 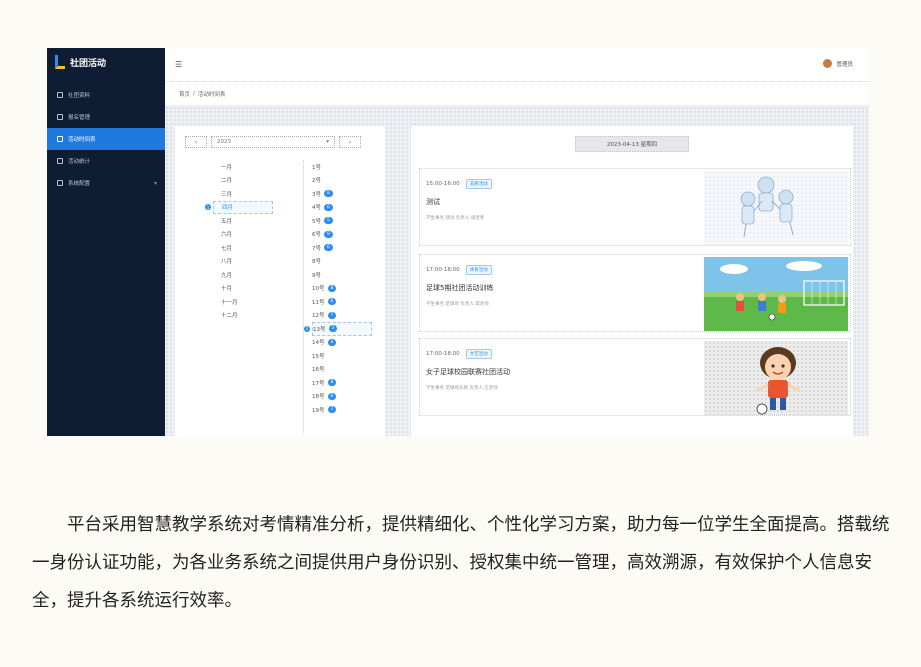 What do you see at coordinates (60, 161) in the screenshot?
I see `chart-icon` at bounding box center [60, 161].